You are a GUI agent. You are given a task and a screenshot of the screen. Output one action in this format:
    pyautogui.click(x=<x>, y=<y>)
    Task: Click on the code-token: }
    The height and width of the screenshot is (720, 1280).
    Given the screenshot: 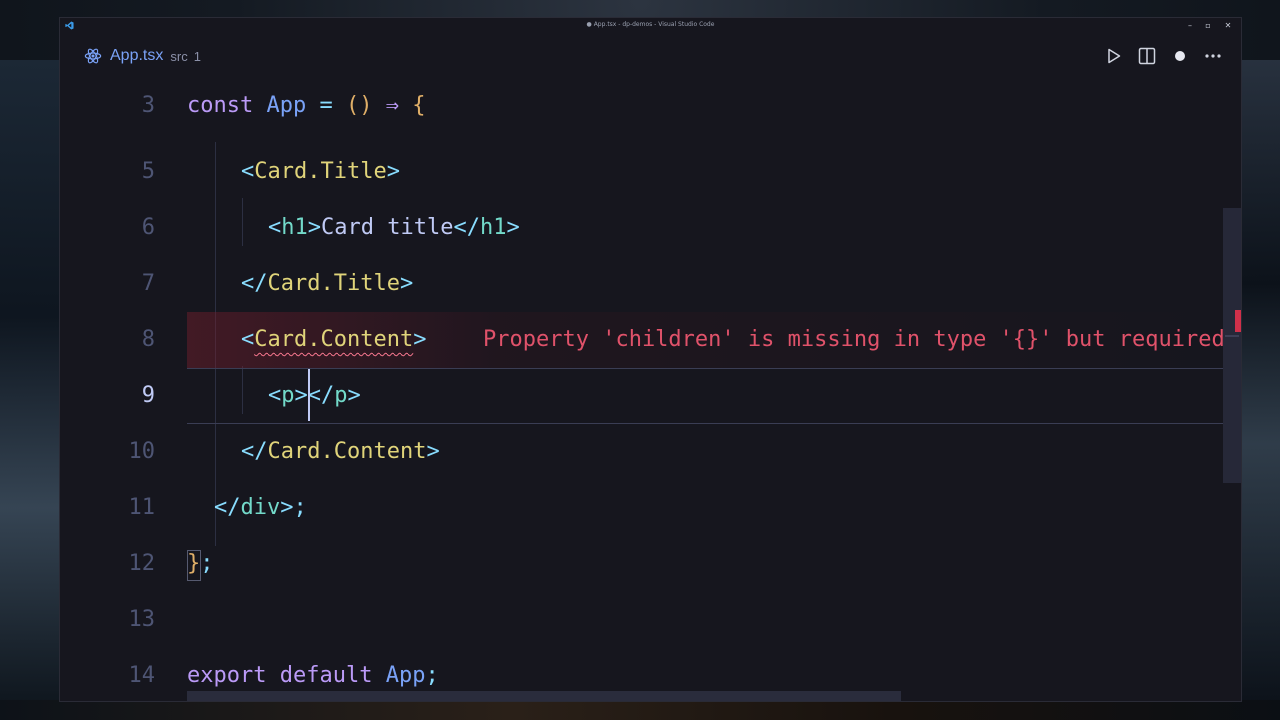 What is the action you would take?
    pyautogui.click(x=194, y=563)
    